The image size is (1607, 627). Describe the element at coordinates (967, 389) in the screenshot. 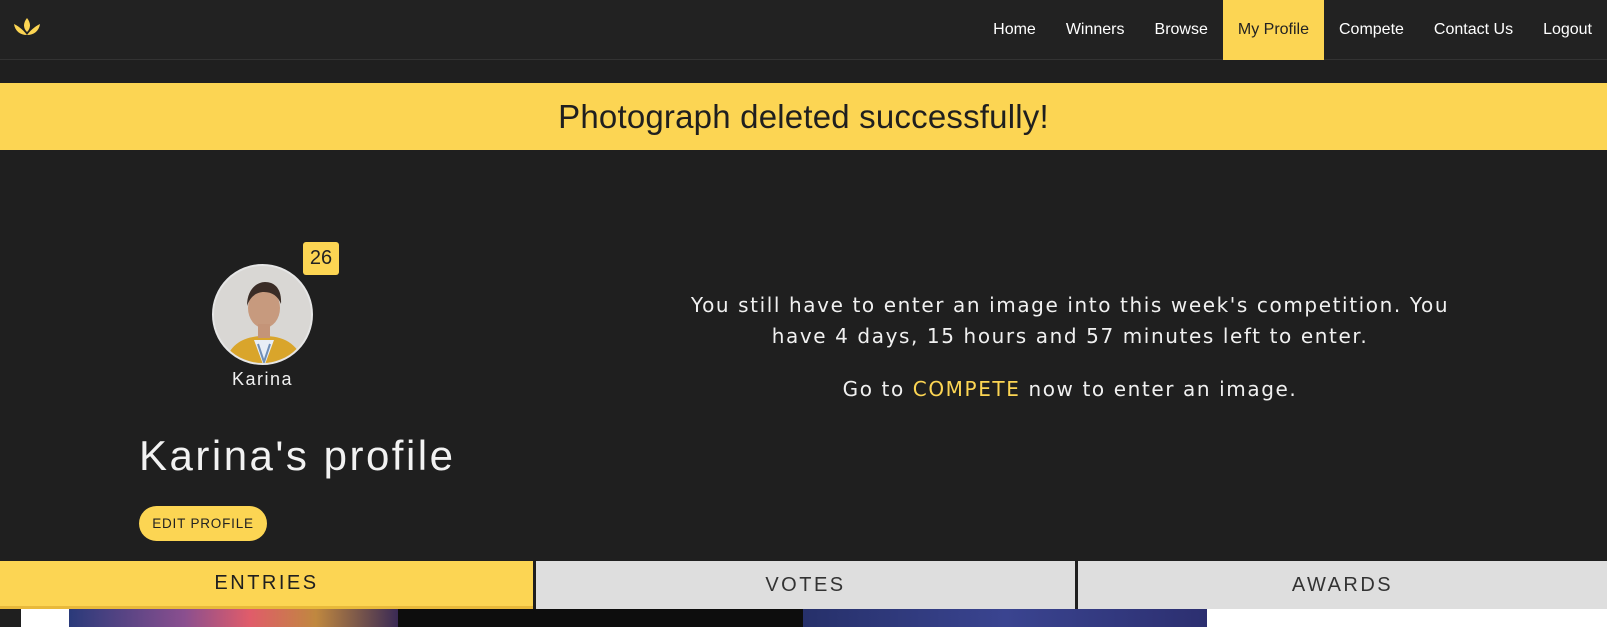

I see `compete-link: COMPETE` at that location.